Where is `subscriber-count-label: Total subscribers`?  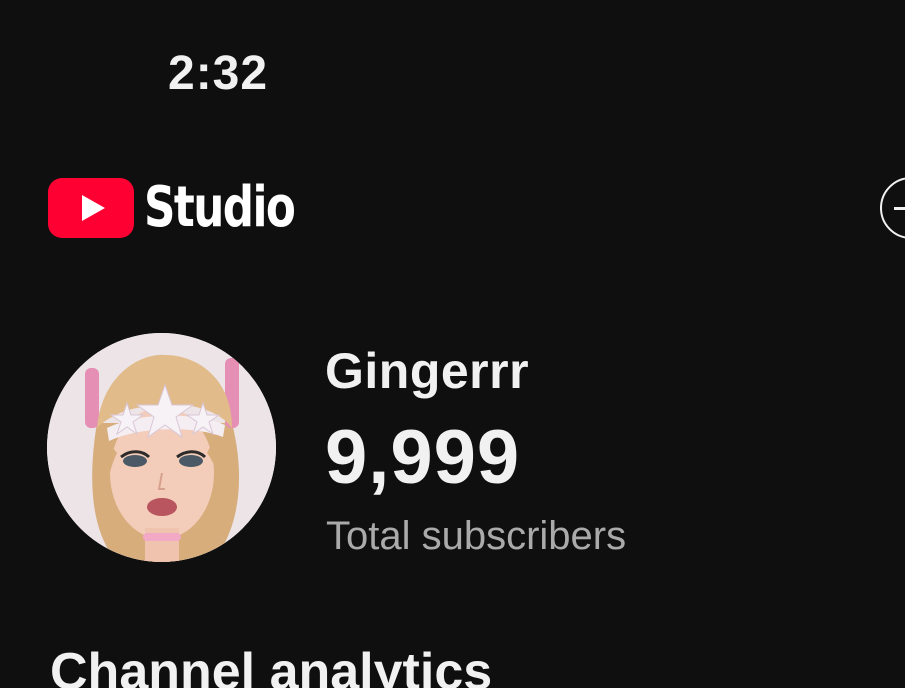 subscriber-count-label: Total subscribers is located at coordinates (476, 536).